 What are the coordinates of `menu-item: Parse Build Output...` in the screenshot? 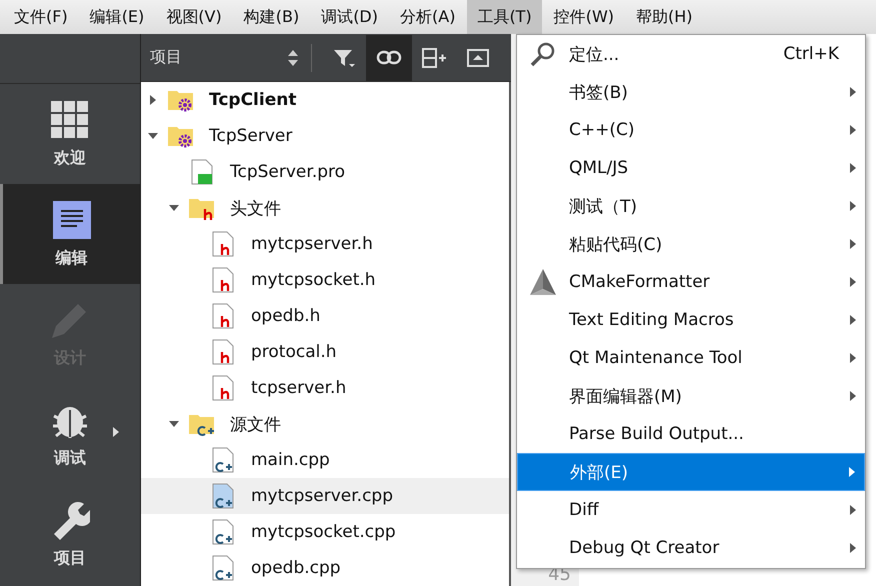 It's located at (691, 434).